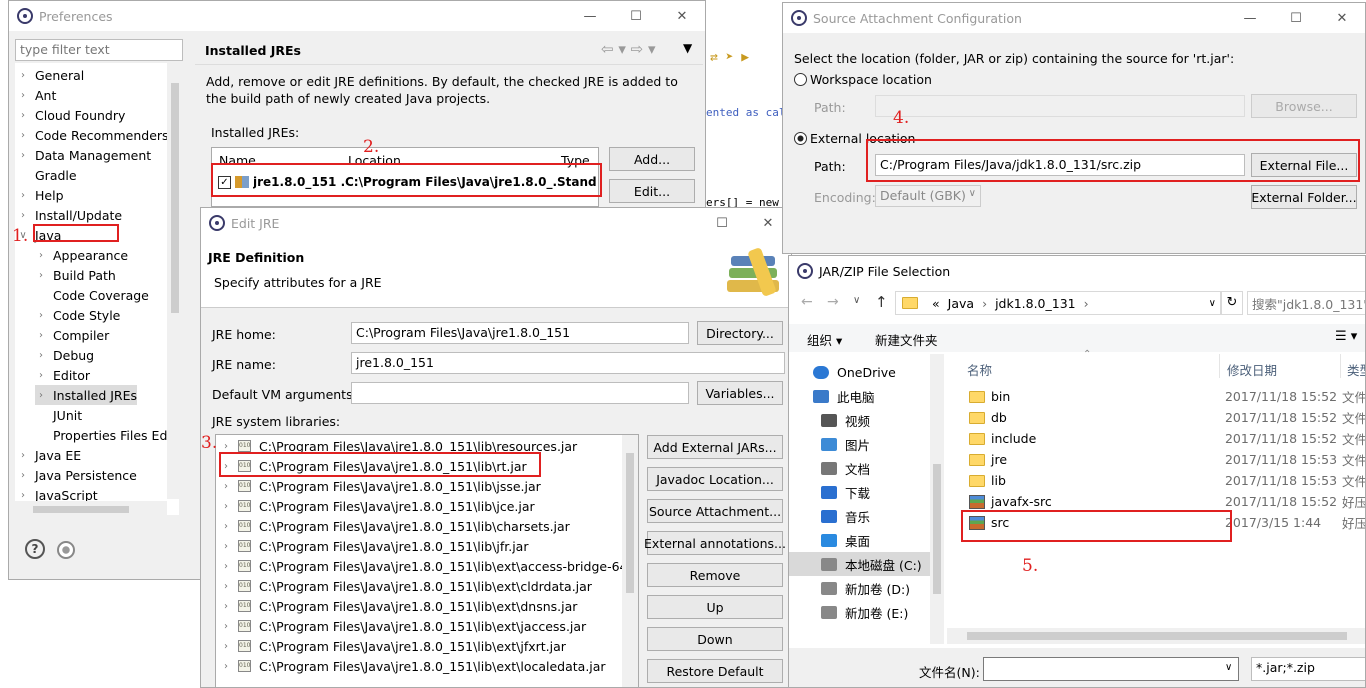  Describe the element at coordinates (865, 588) in the screenshot. I see `nav-item: 新加卷 (D:)` at that location.